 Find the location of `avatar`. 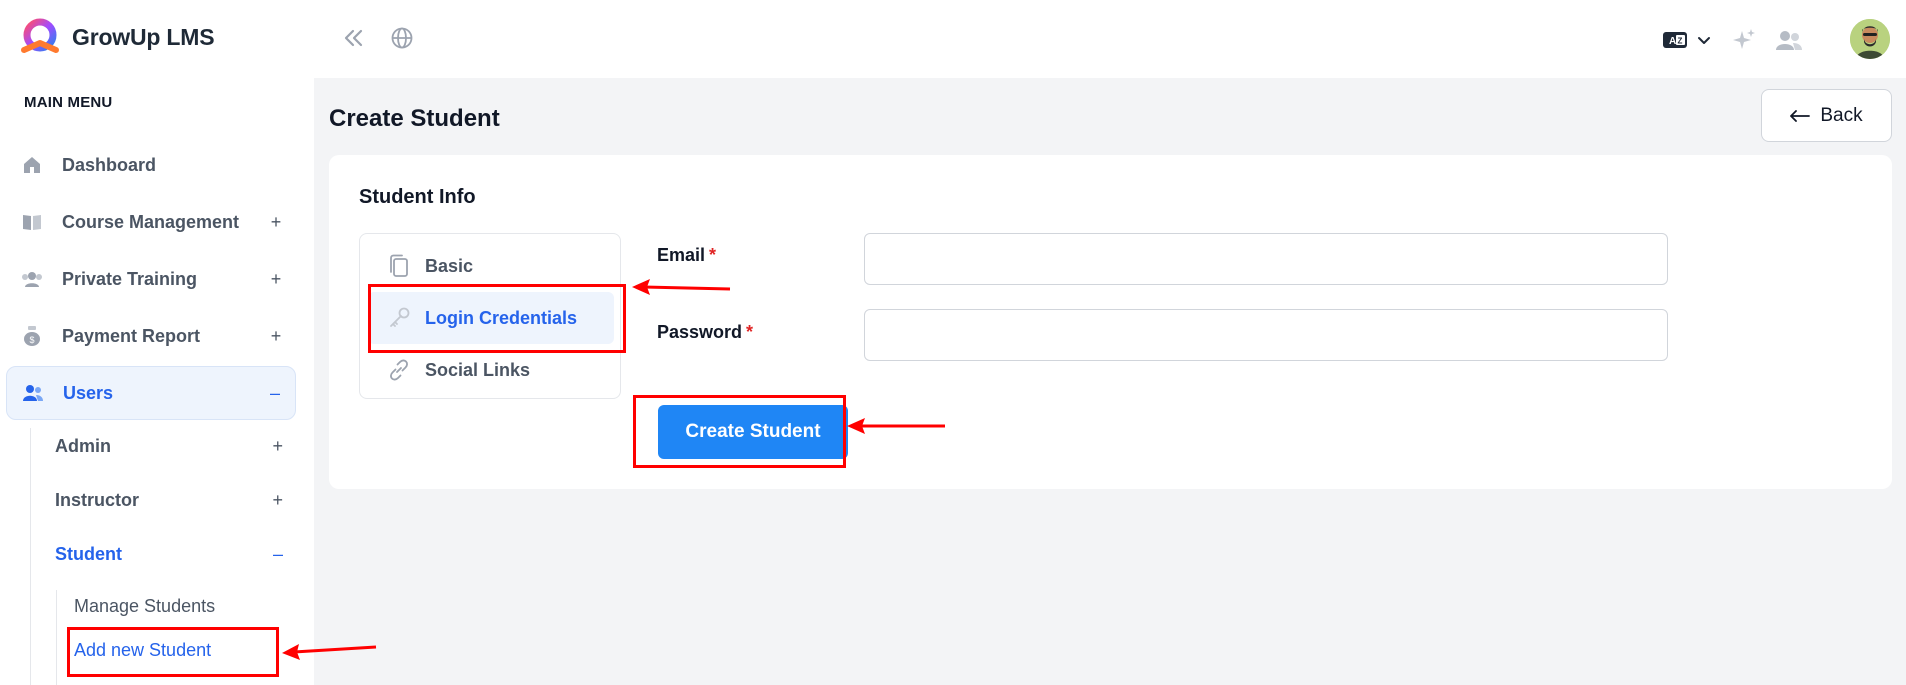

avatar is located at coordinates (1870, 39).